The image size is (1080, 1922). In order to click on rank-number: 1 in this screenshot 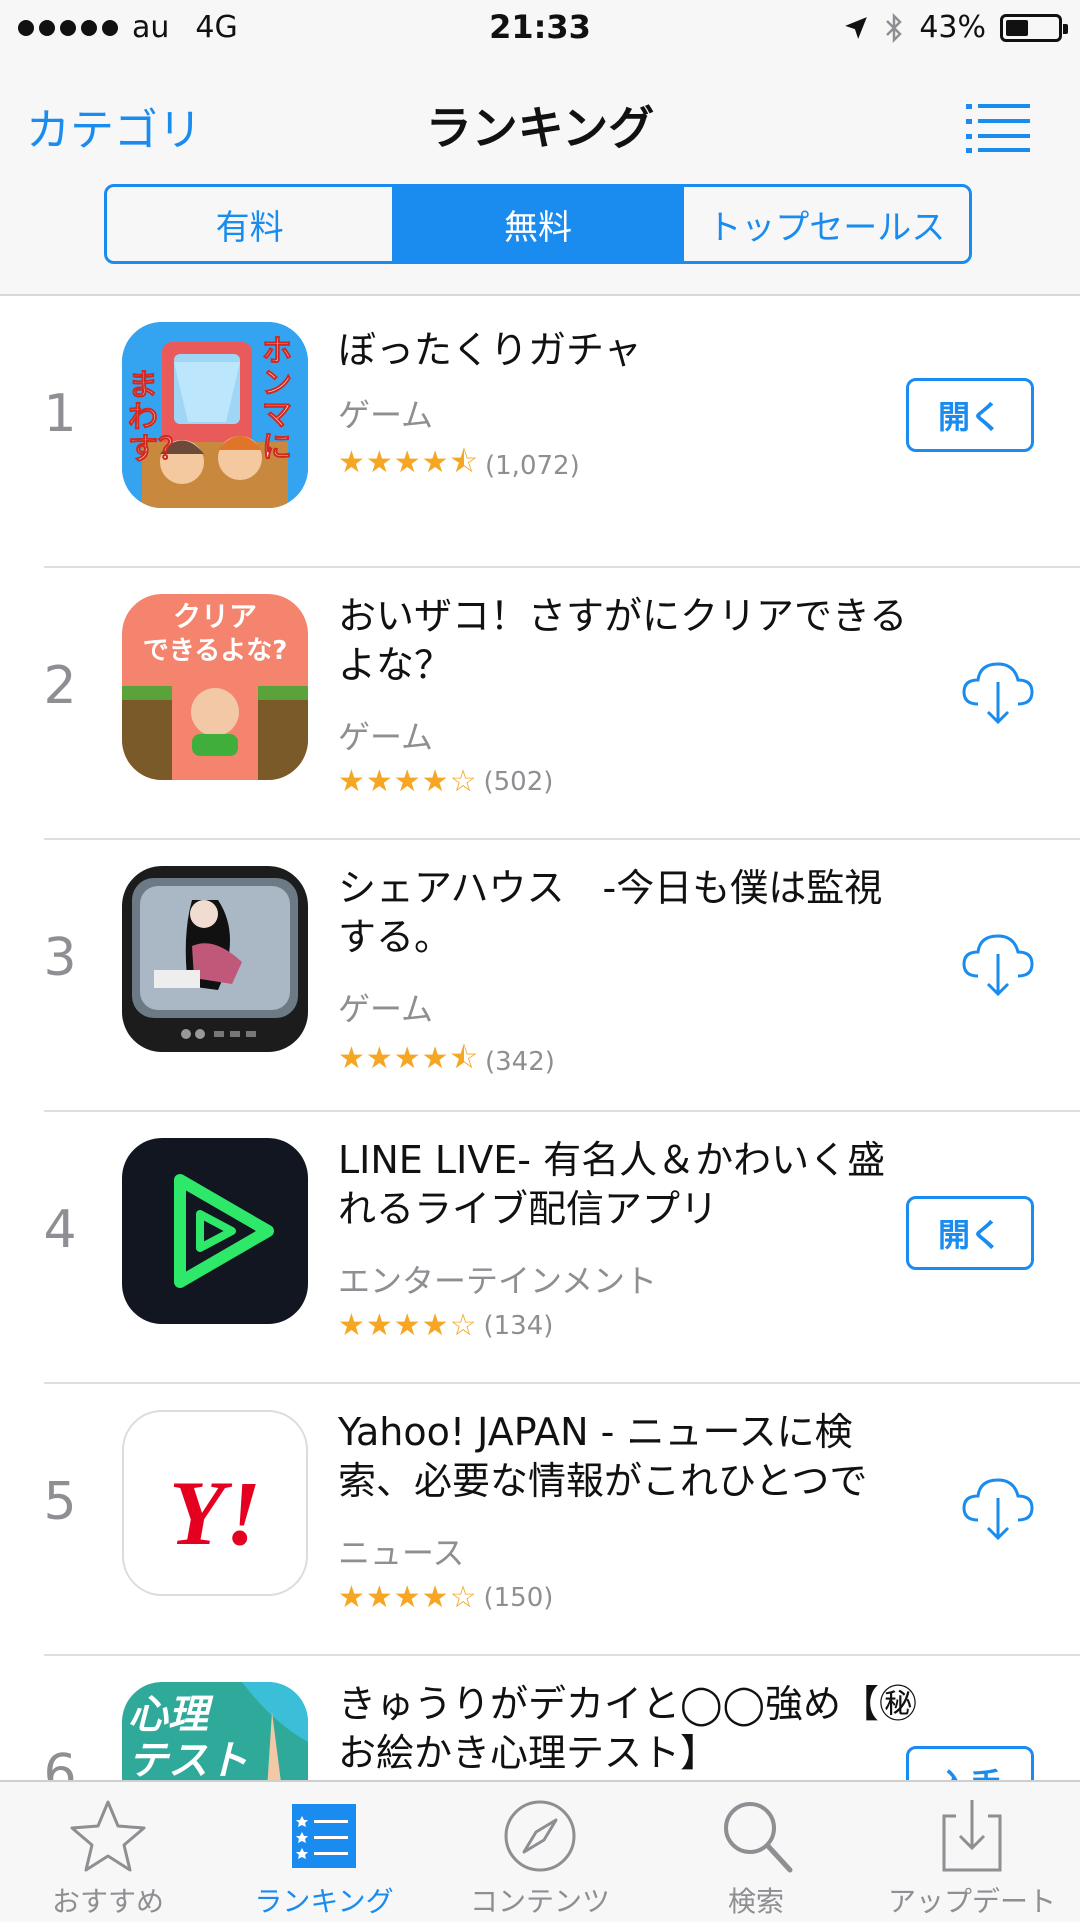, I will do `click(60, 414)`.